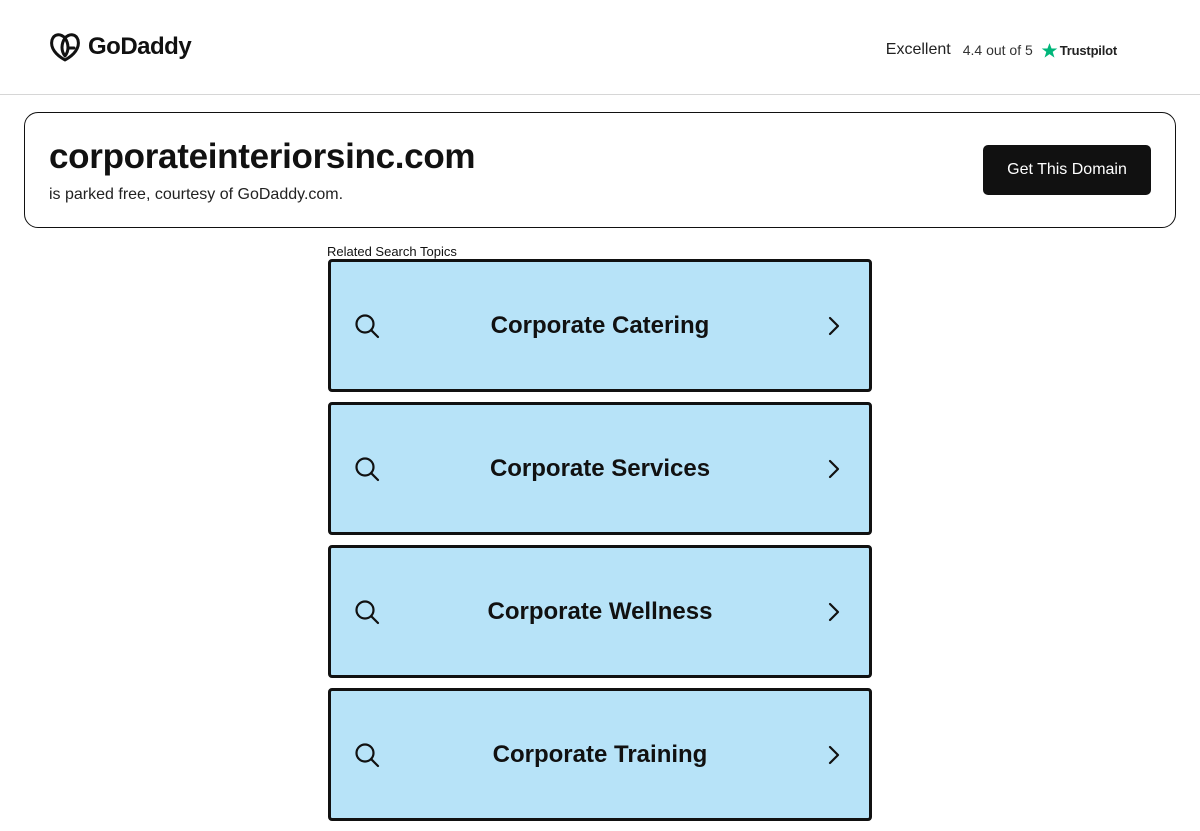  What do you see at coordinates (1067, 170) in the screenshot?
I see `get-this-domain-button: Get This Domain` at bounding box center [1067, 170].